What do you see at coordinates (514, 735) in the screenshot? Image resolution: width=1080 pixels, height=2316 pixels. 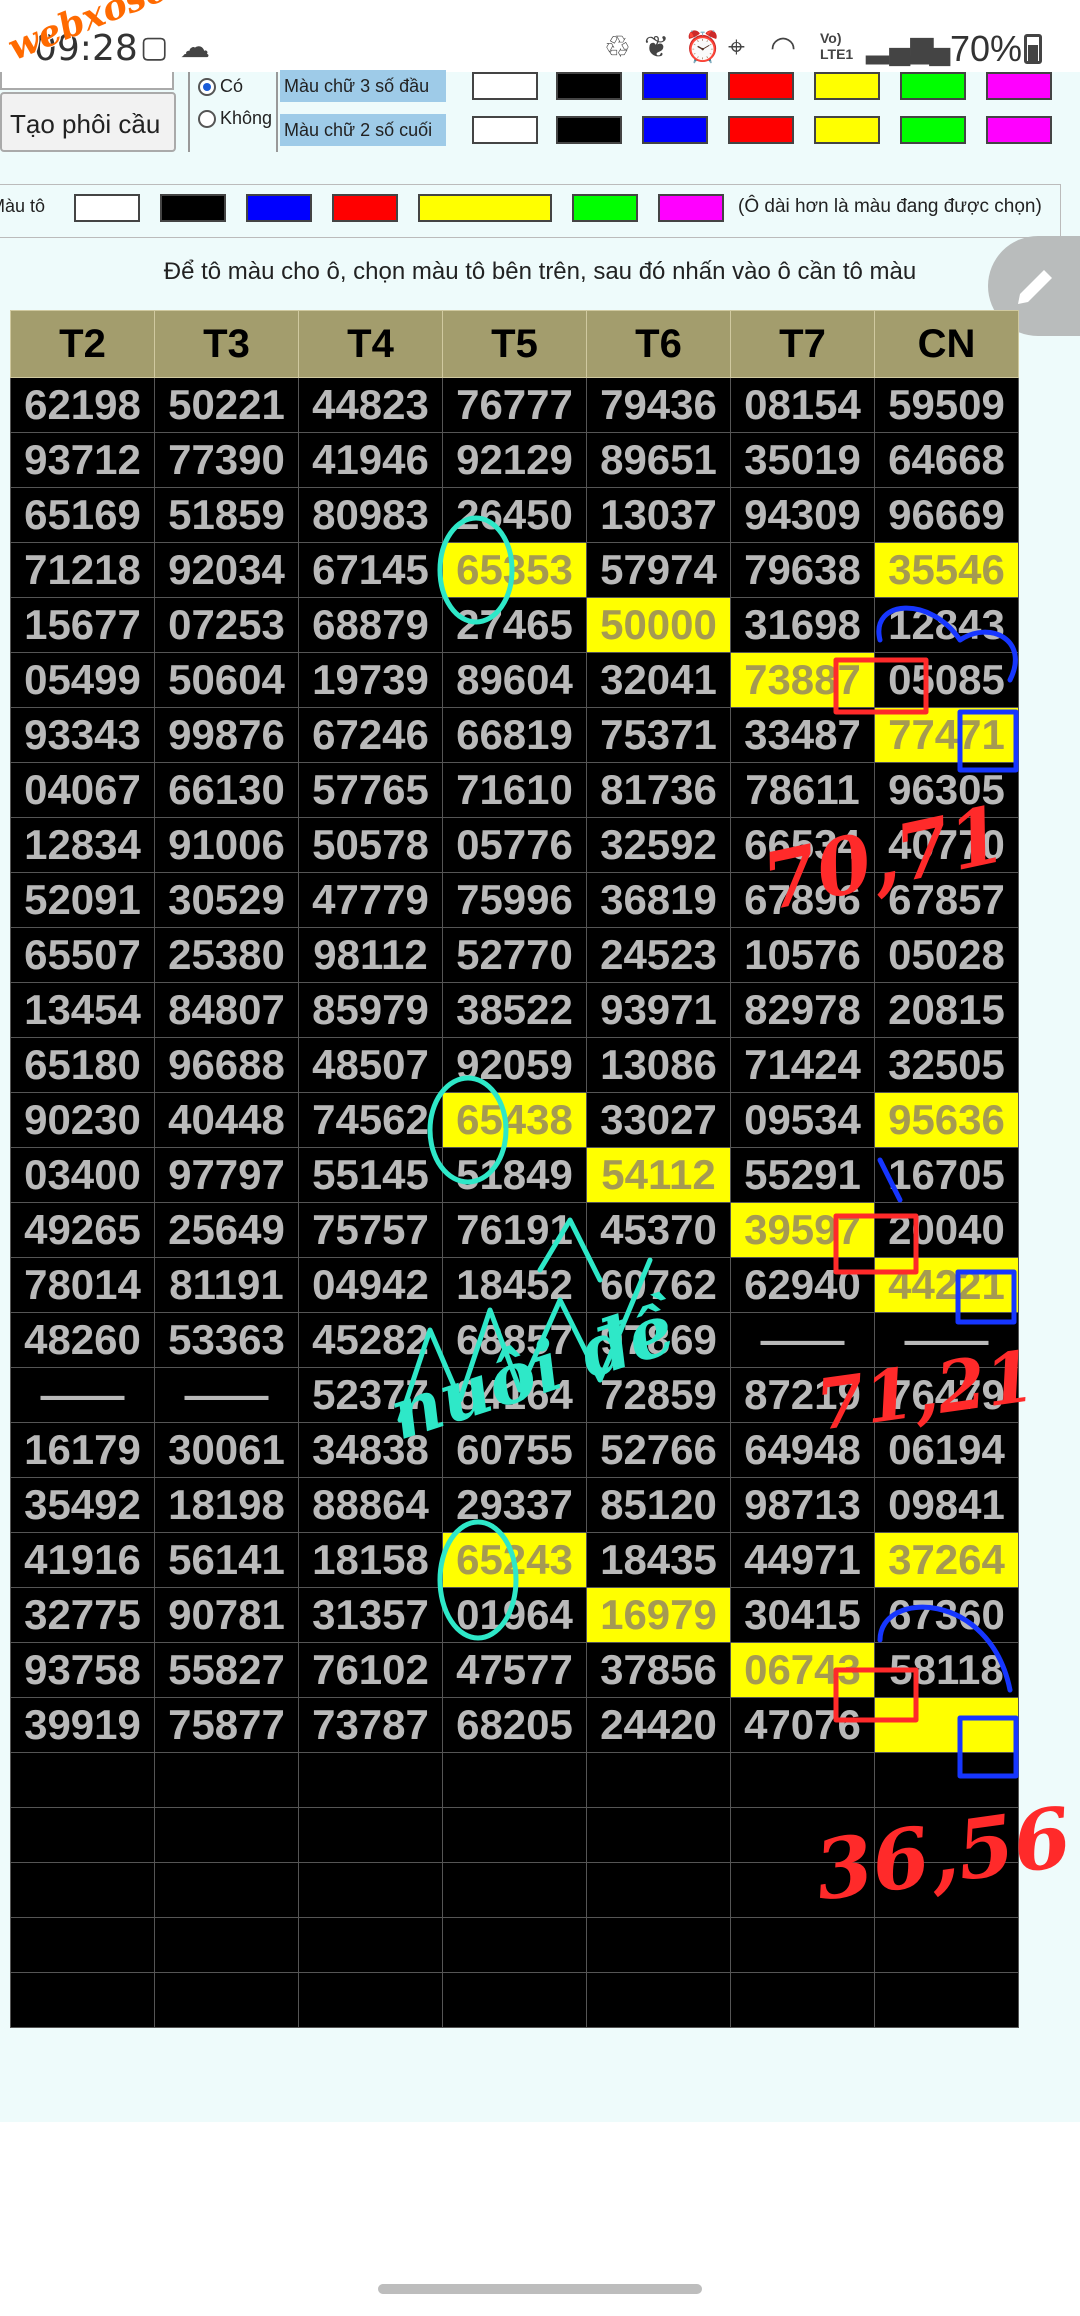 I see `grid-cell: 66819` at bounding box center [514, 735].